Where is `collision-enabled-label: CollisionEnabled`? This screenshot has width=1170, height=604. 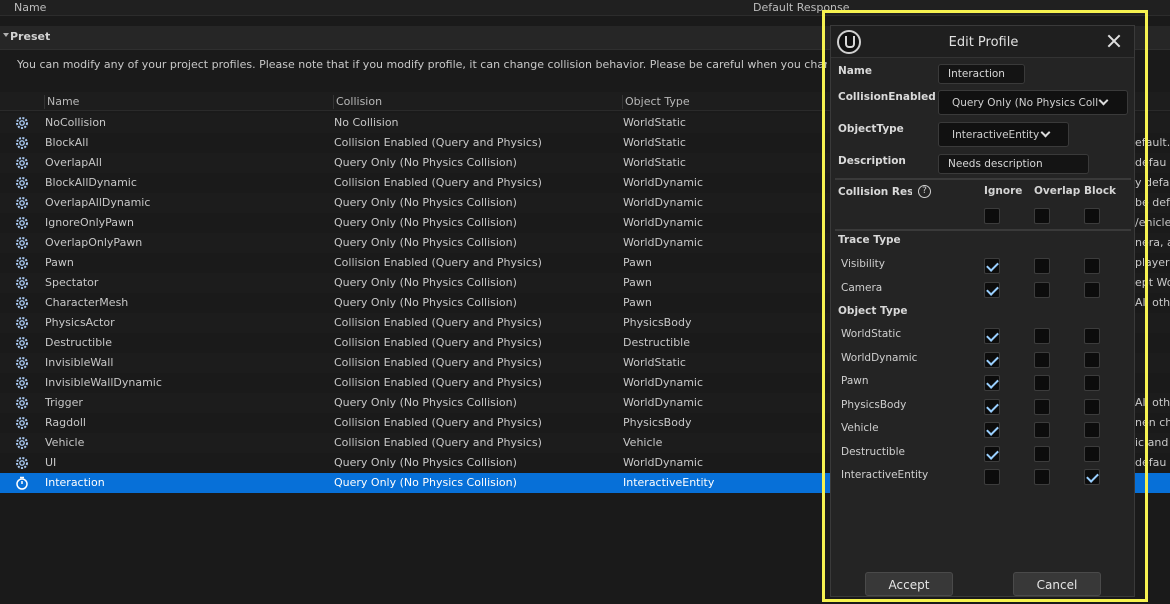 collision-enabled-label: CollisionEnabled is located at coordinates (887, 97).